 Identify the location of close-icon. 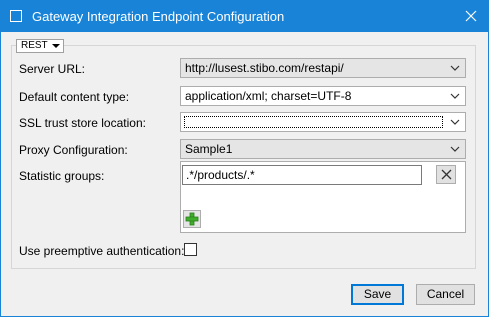
(471, 16).